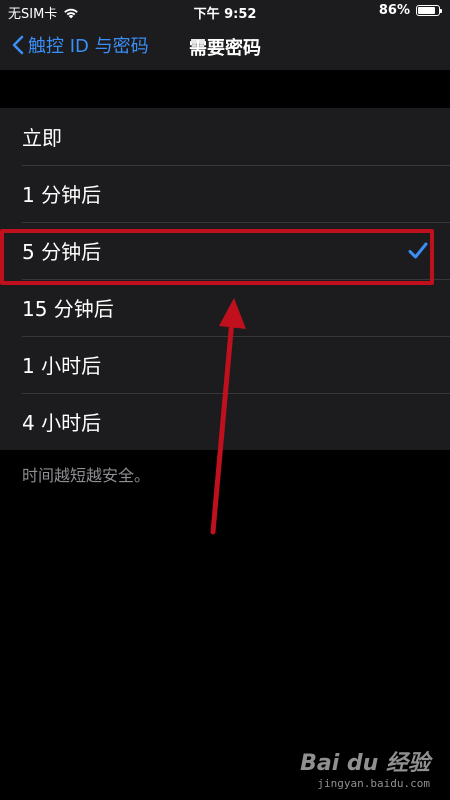 The width and height of the screenshot is (450, 800). What do you see at coordinates (88, 46) in the screenshot?
I see `back-label: 触控 ID 与密码` at bounding box center [88, 46].